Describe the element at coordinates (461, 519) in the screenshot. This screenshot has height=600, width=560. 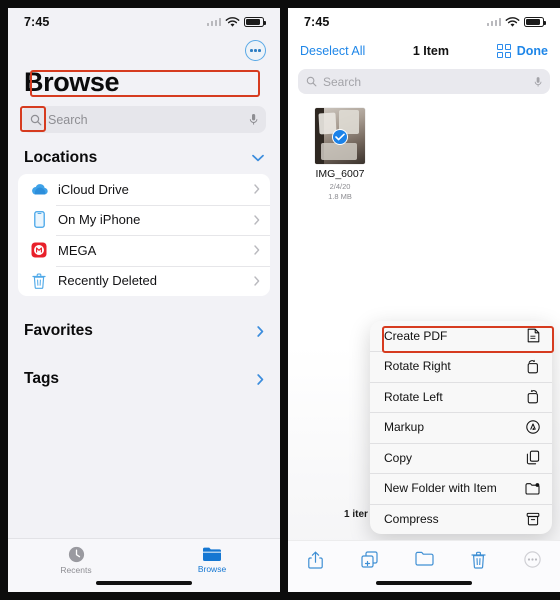
I see `menu-item-compress: Compress` at that location.